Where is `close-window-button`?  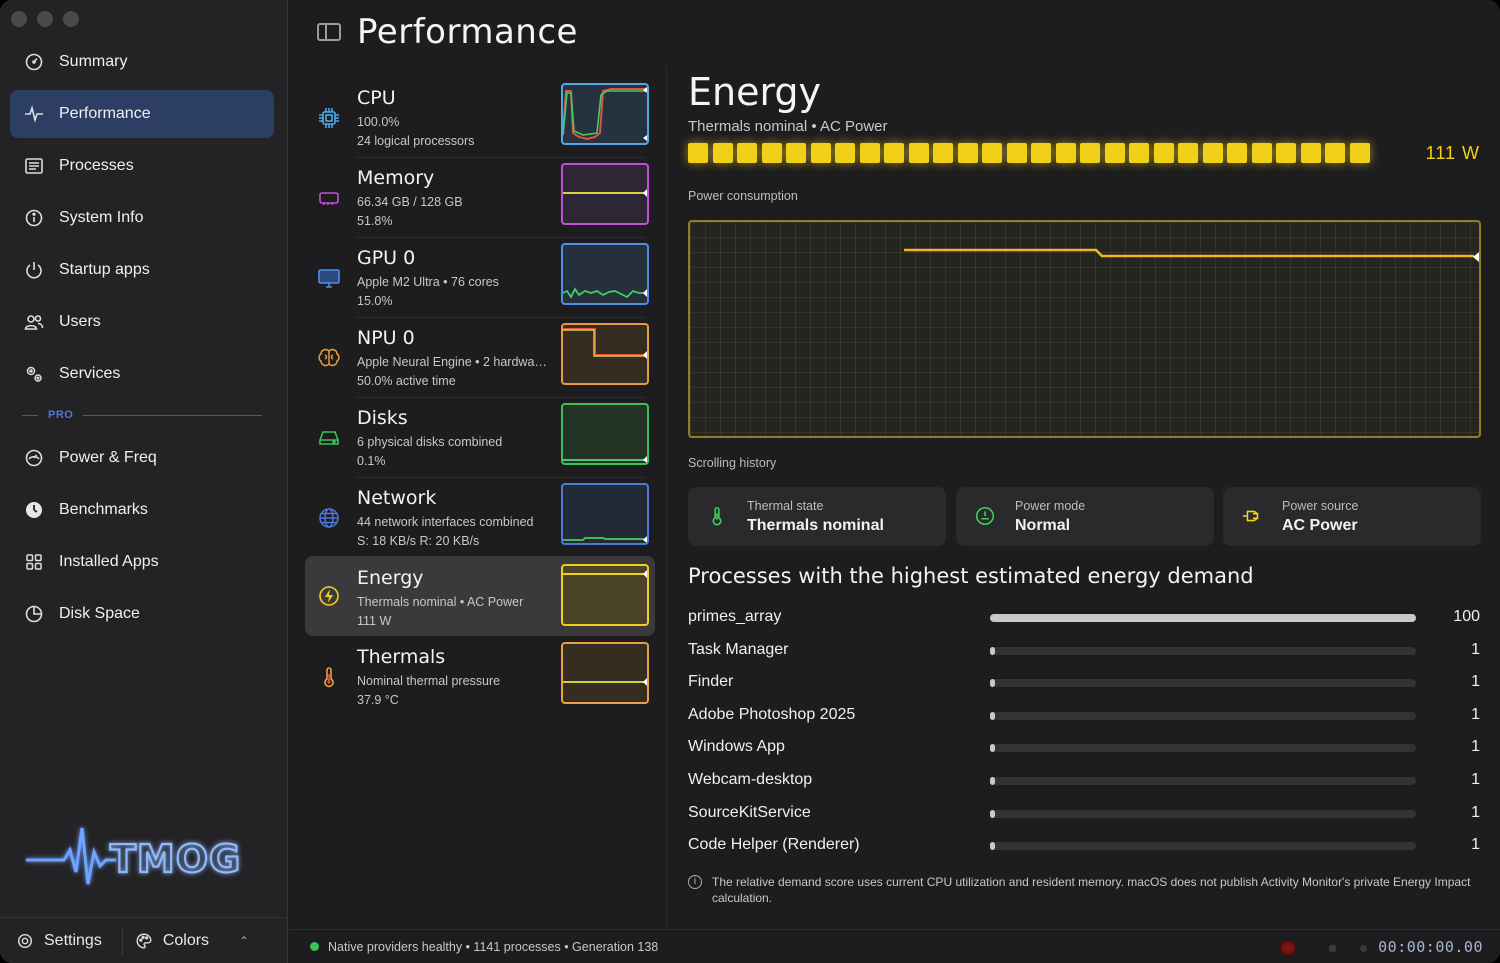
close-window-button is located at coordinates (19, 19).